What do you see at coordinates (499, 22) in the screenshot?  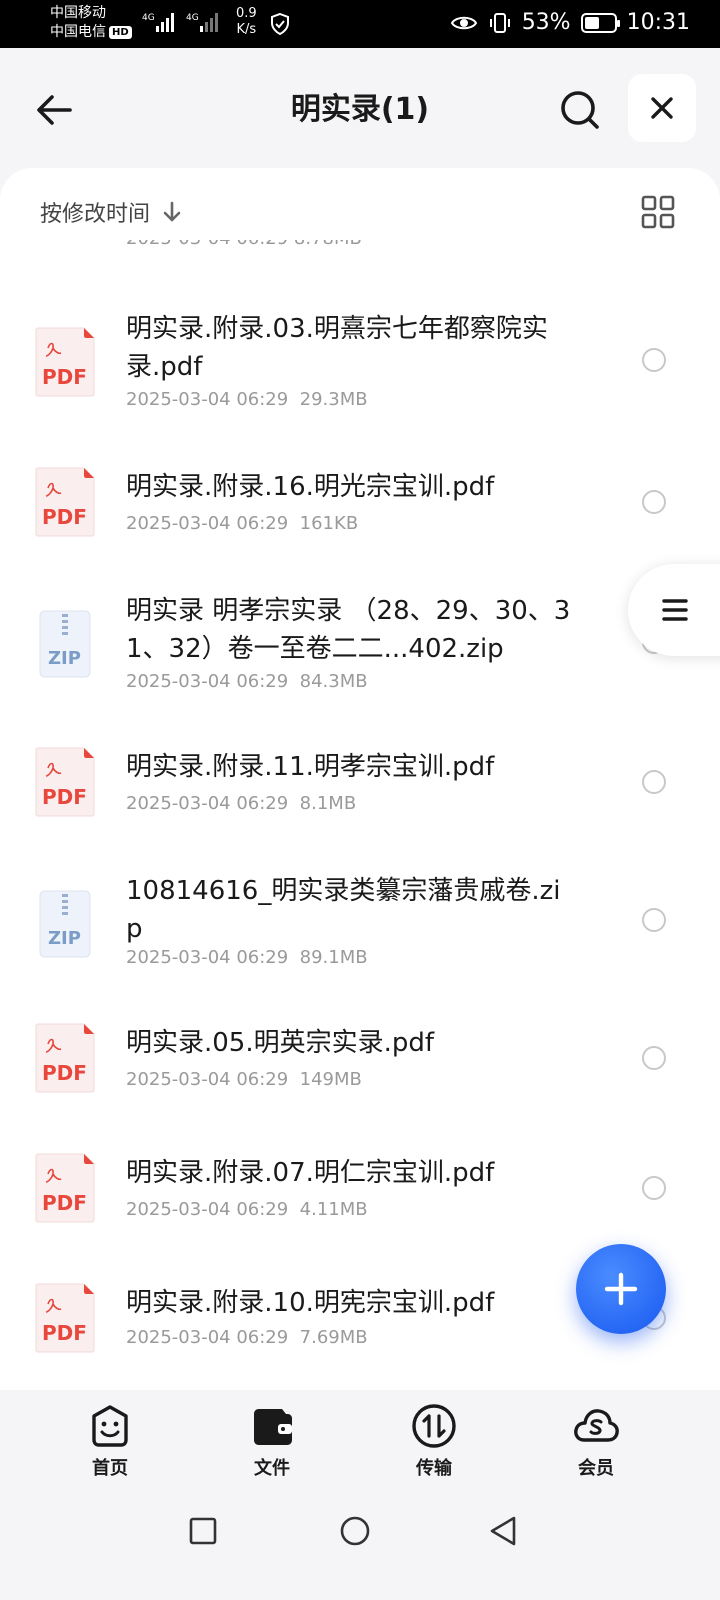 I see `vibrate-icon` at bounding box center [499, 22].